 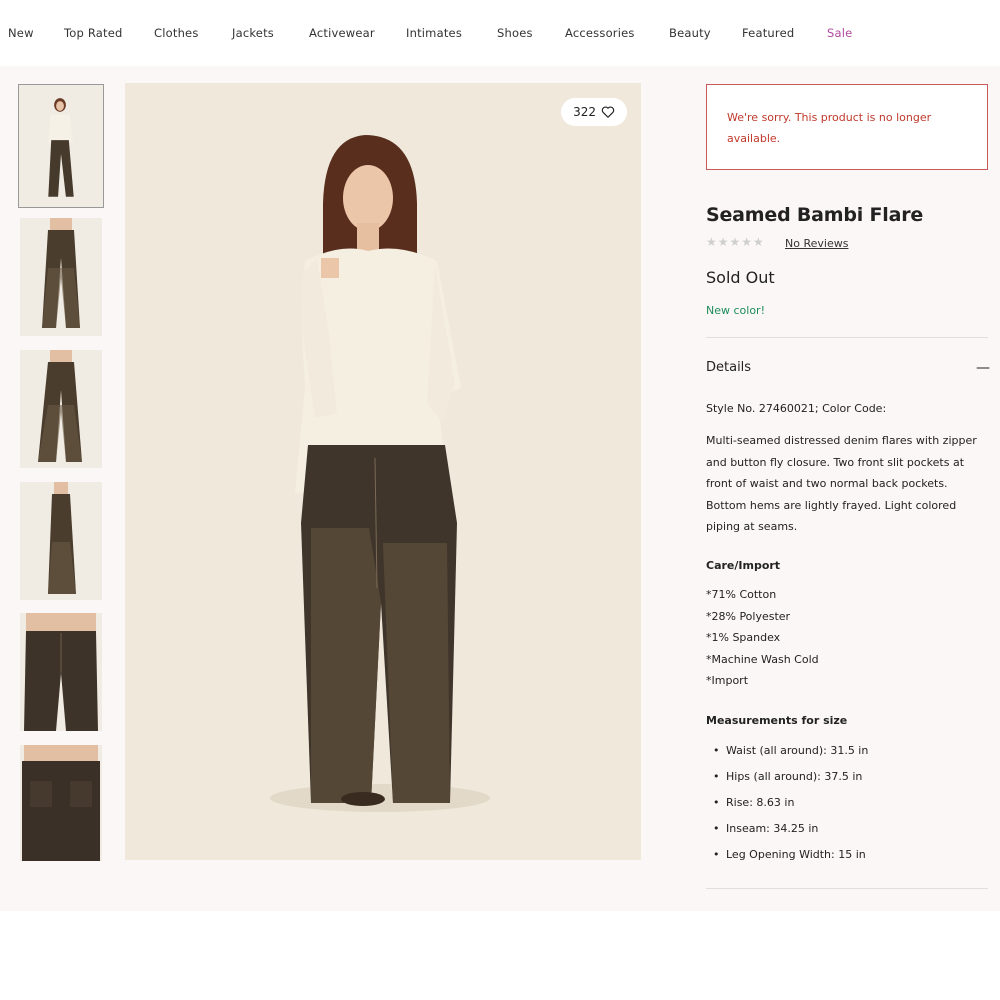 I want to click on thumbnail-image-jeans-front, so click(x=61, y=277).